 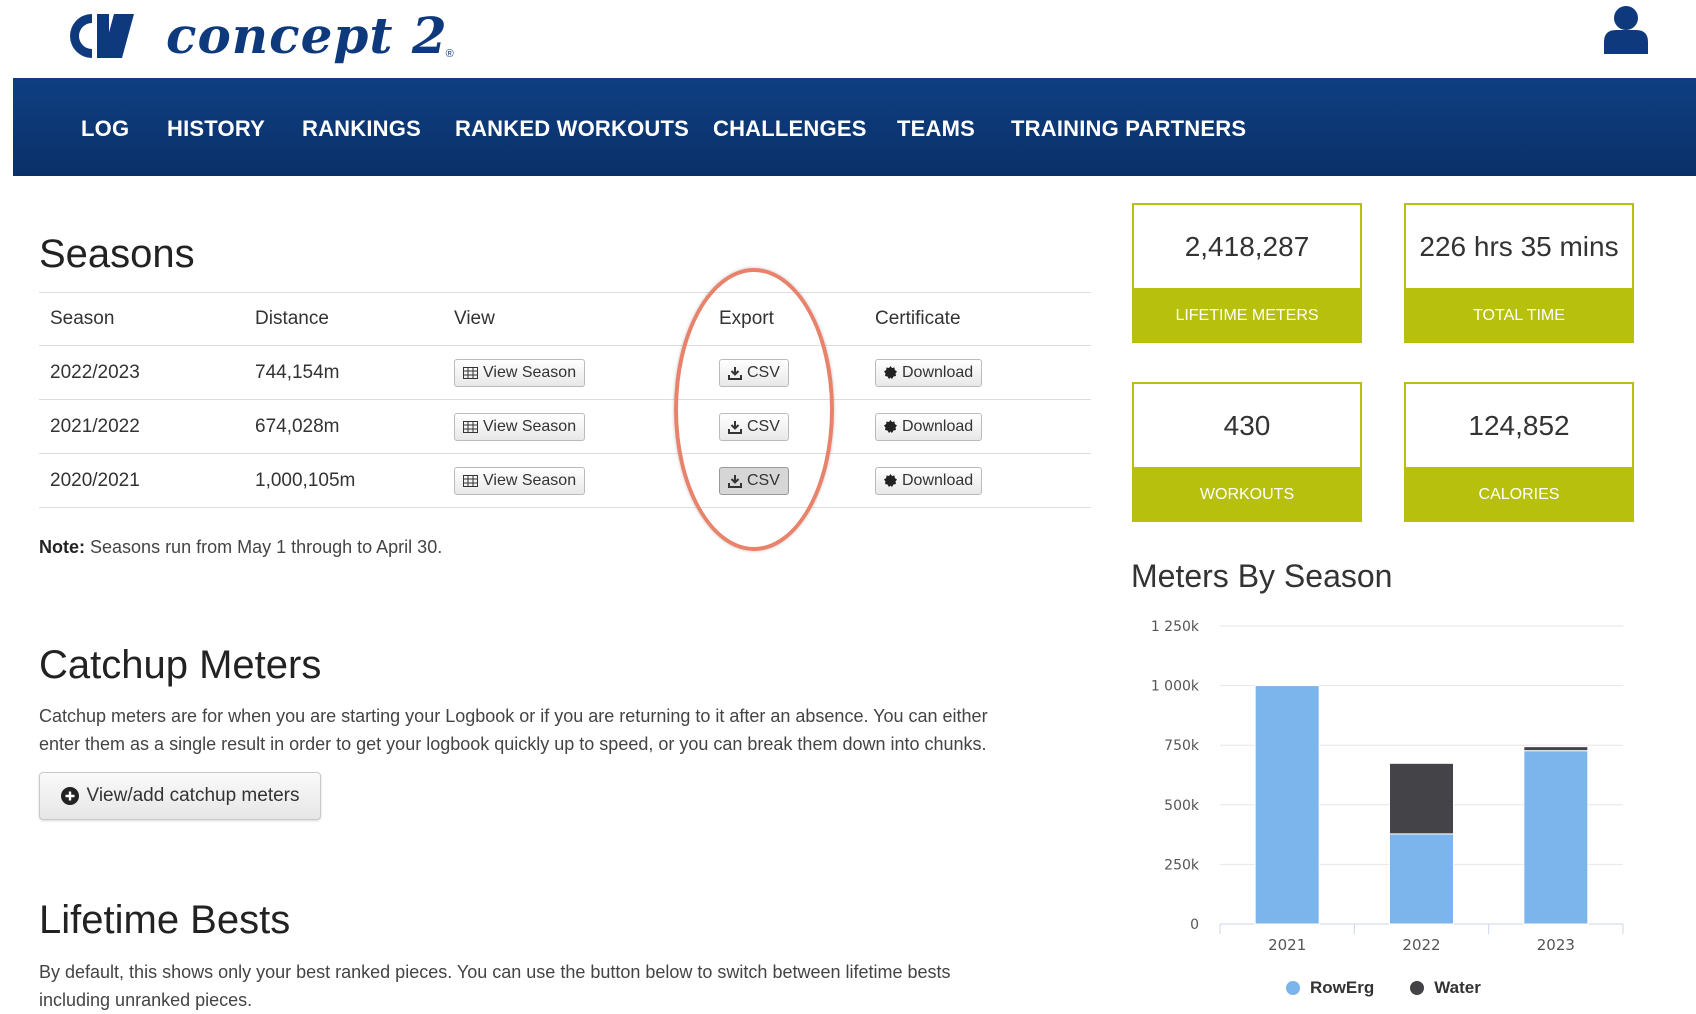 What do you see at coordinates (1247, 425) in the screenshot?
I see `stat-value: 430` at bounding box center [1247, 425].